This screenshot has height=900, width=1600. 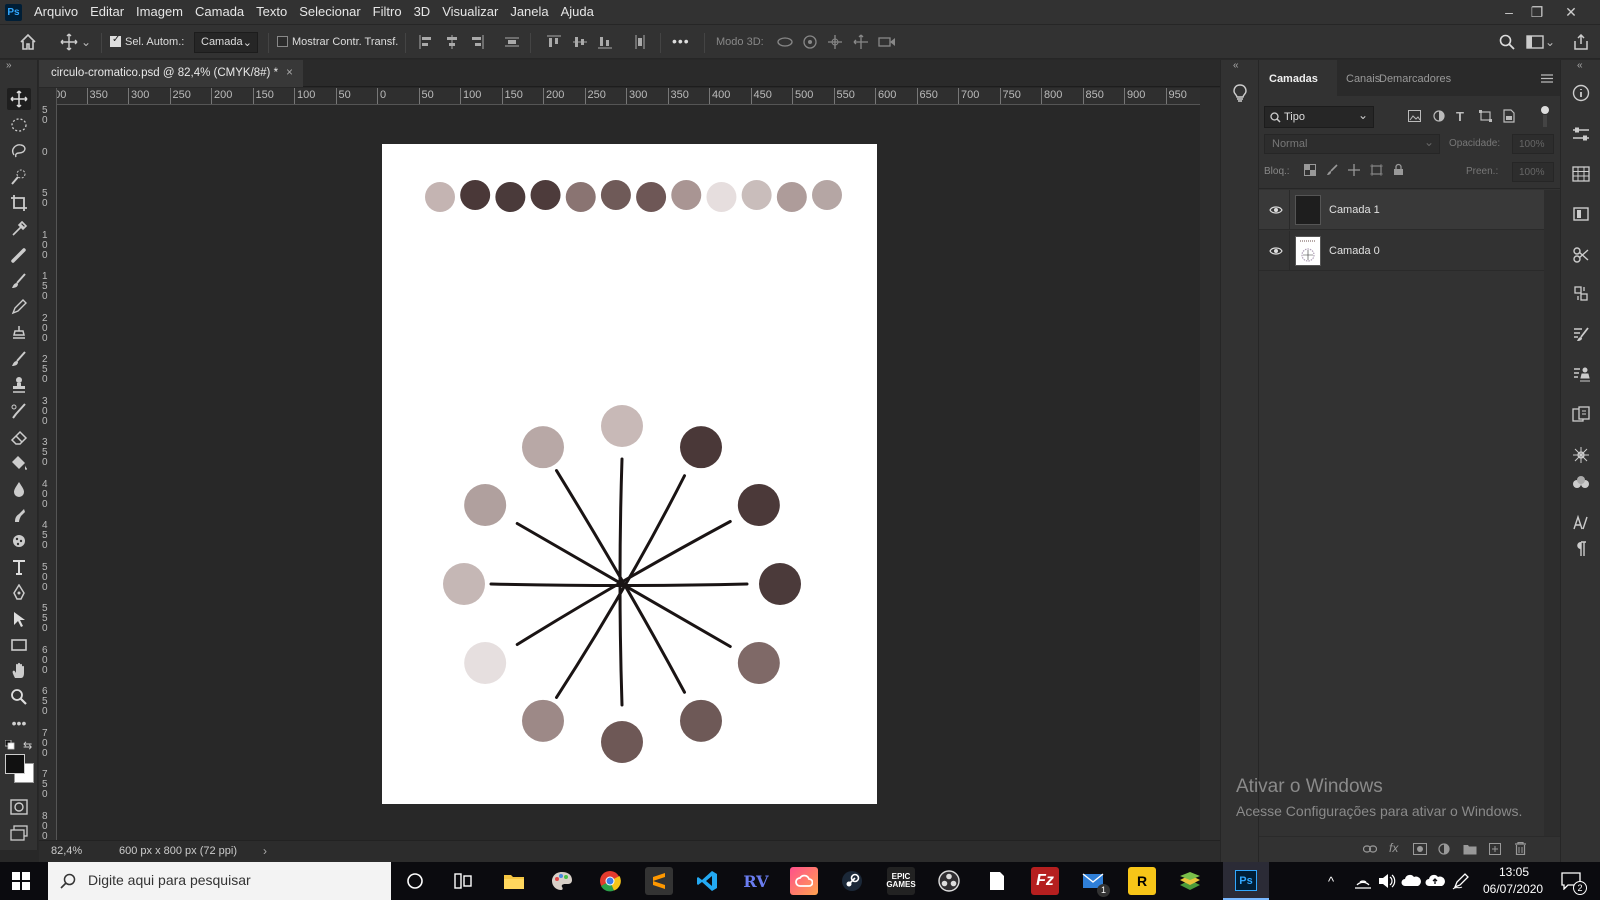 What do you see at coordinates (1331, 881) in the screenshot?
I see `chevron-up-icon: ^` at bounding box center [1331, 881].